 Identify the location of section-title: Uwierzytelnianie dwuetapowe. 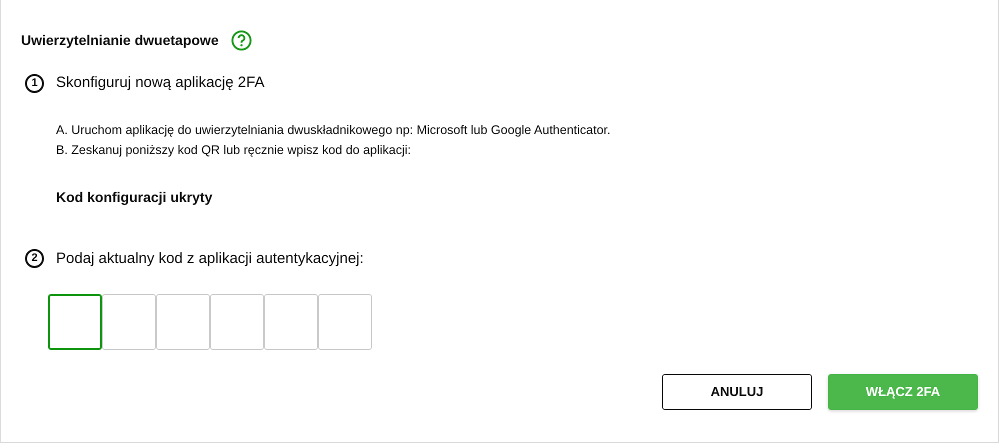
(120, 40).